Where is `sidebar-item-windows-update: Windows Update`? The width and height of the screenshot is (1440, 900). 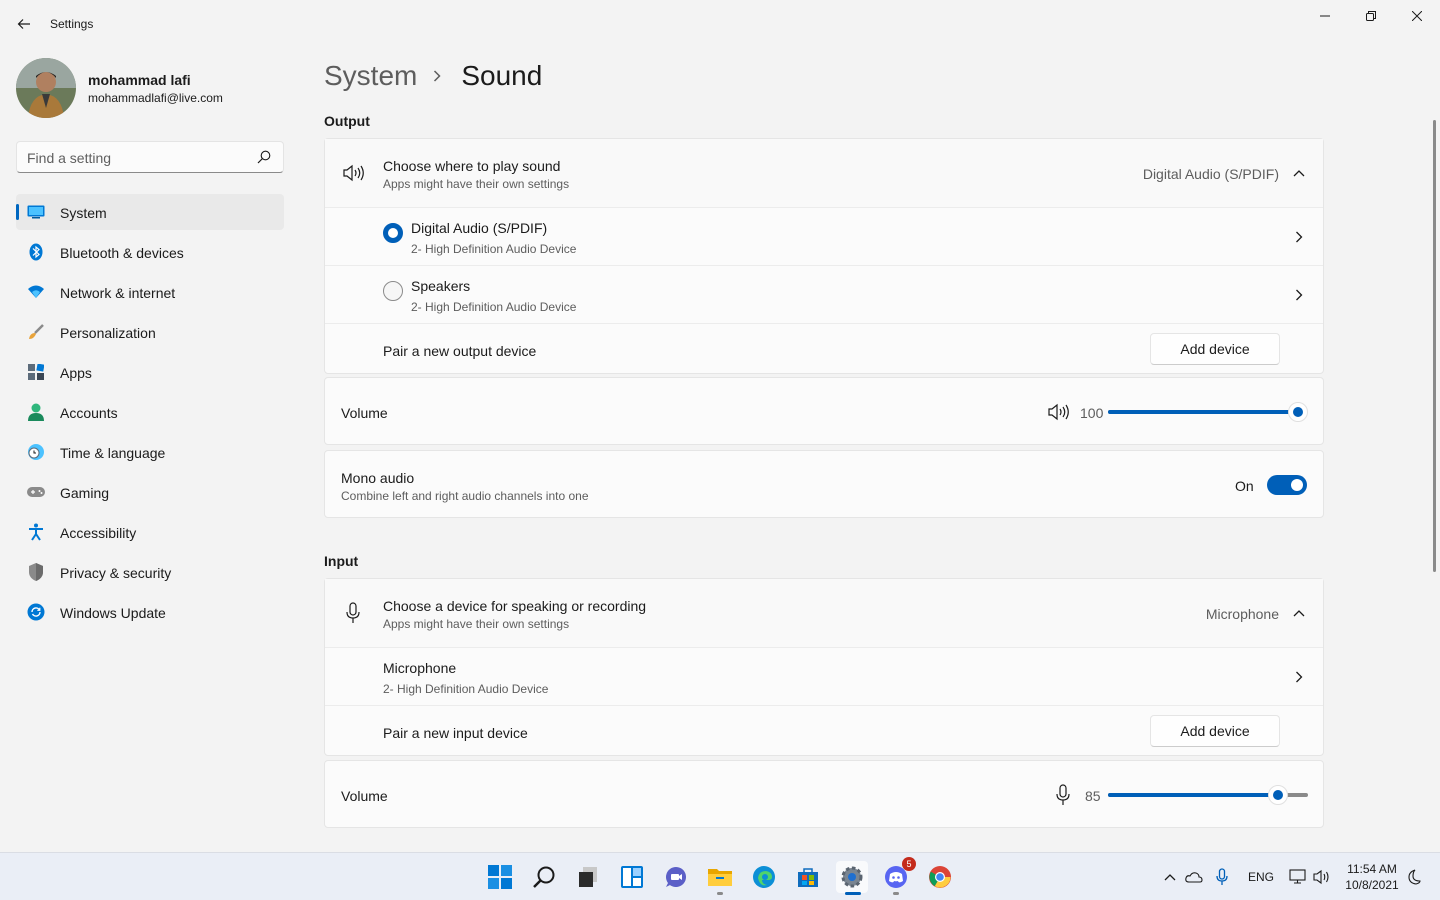 sidebar-item-windows-update: Windows Update is located at coordinates (150, 612).